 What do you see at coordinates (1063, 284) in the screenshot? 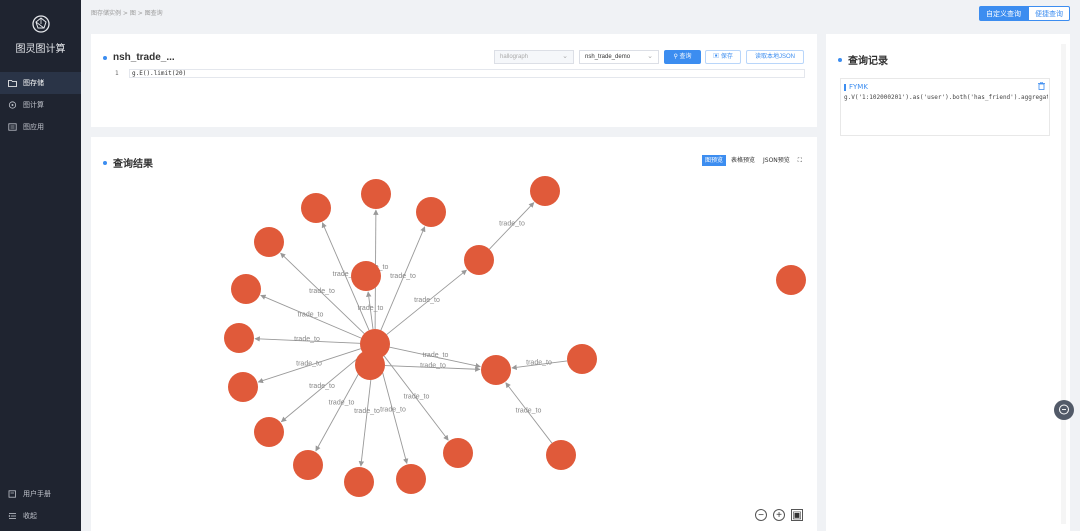
I see `scrollbar` at bounding box center [1063, 284].